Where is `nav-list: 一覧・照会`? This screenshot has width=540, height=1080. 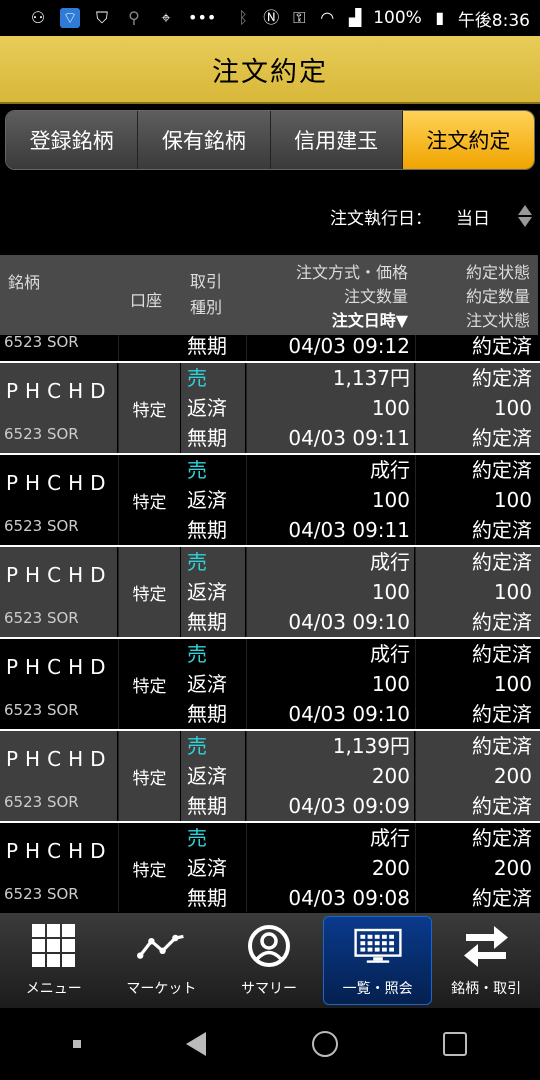 nav-list: 一覧・照会 is located at coordinates (377, 960).